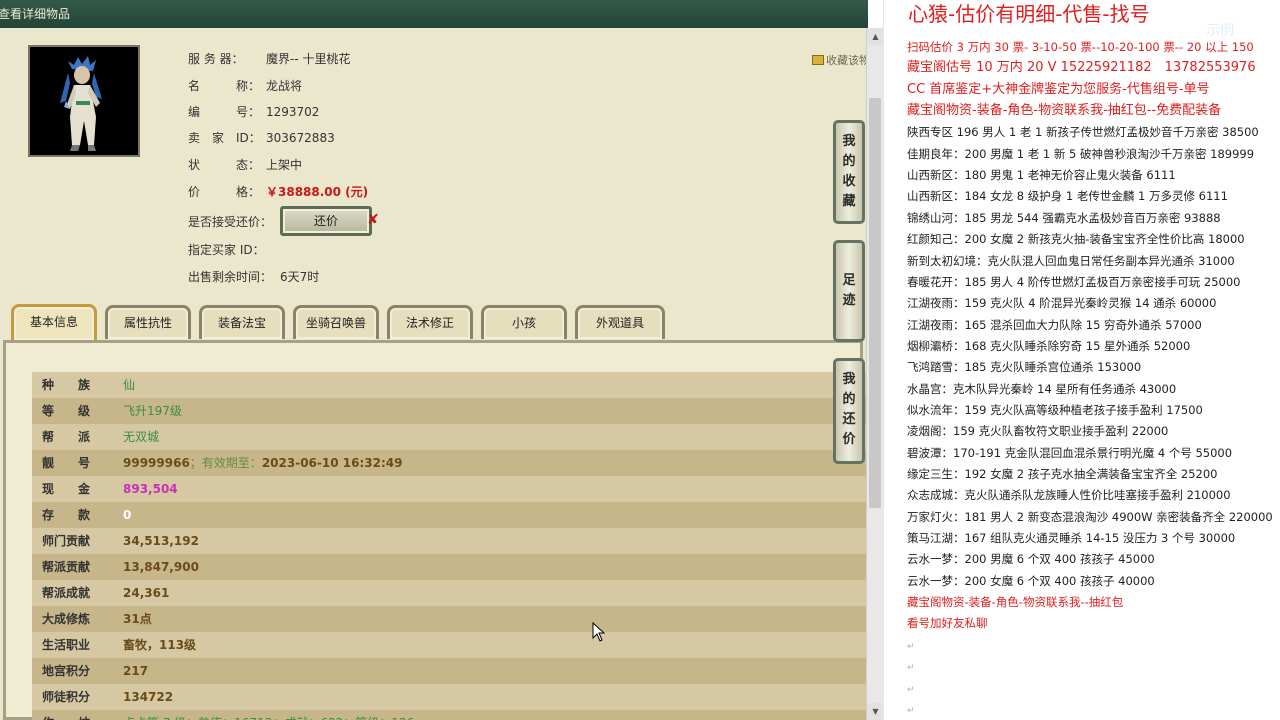  Describe the element at coordinates (1031, 581) in the screenshot. I see `notes-line: 云水一梦：200 女魔 6 个双 400 孩孩子 40000` at that location.